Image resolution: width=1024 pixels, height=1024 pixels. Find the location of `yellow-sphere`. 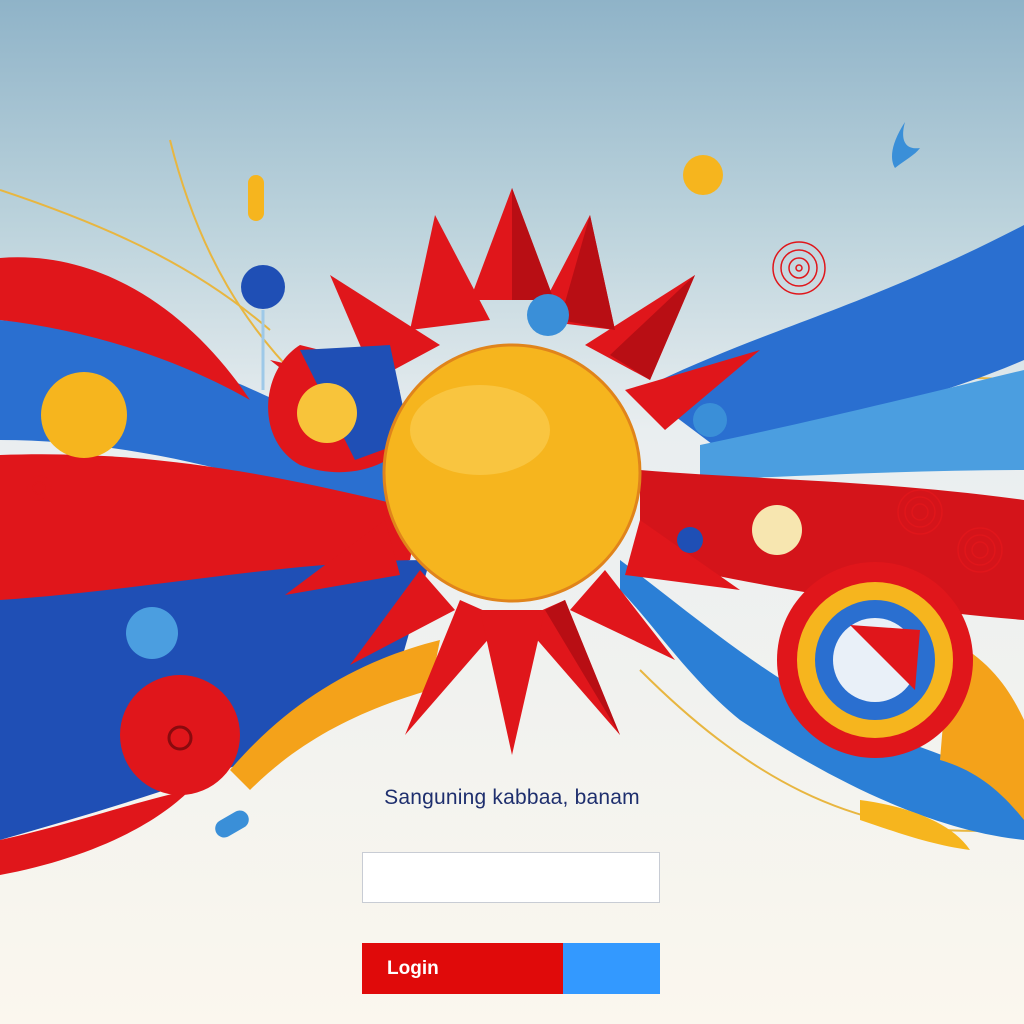

yellow-sphere is located at coordinates (84, 415).